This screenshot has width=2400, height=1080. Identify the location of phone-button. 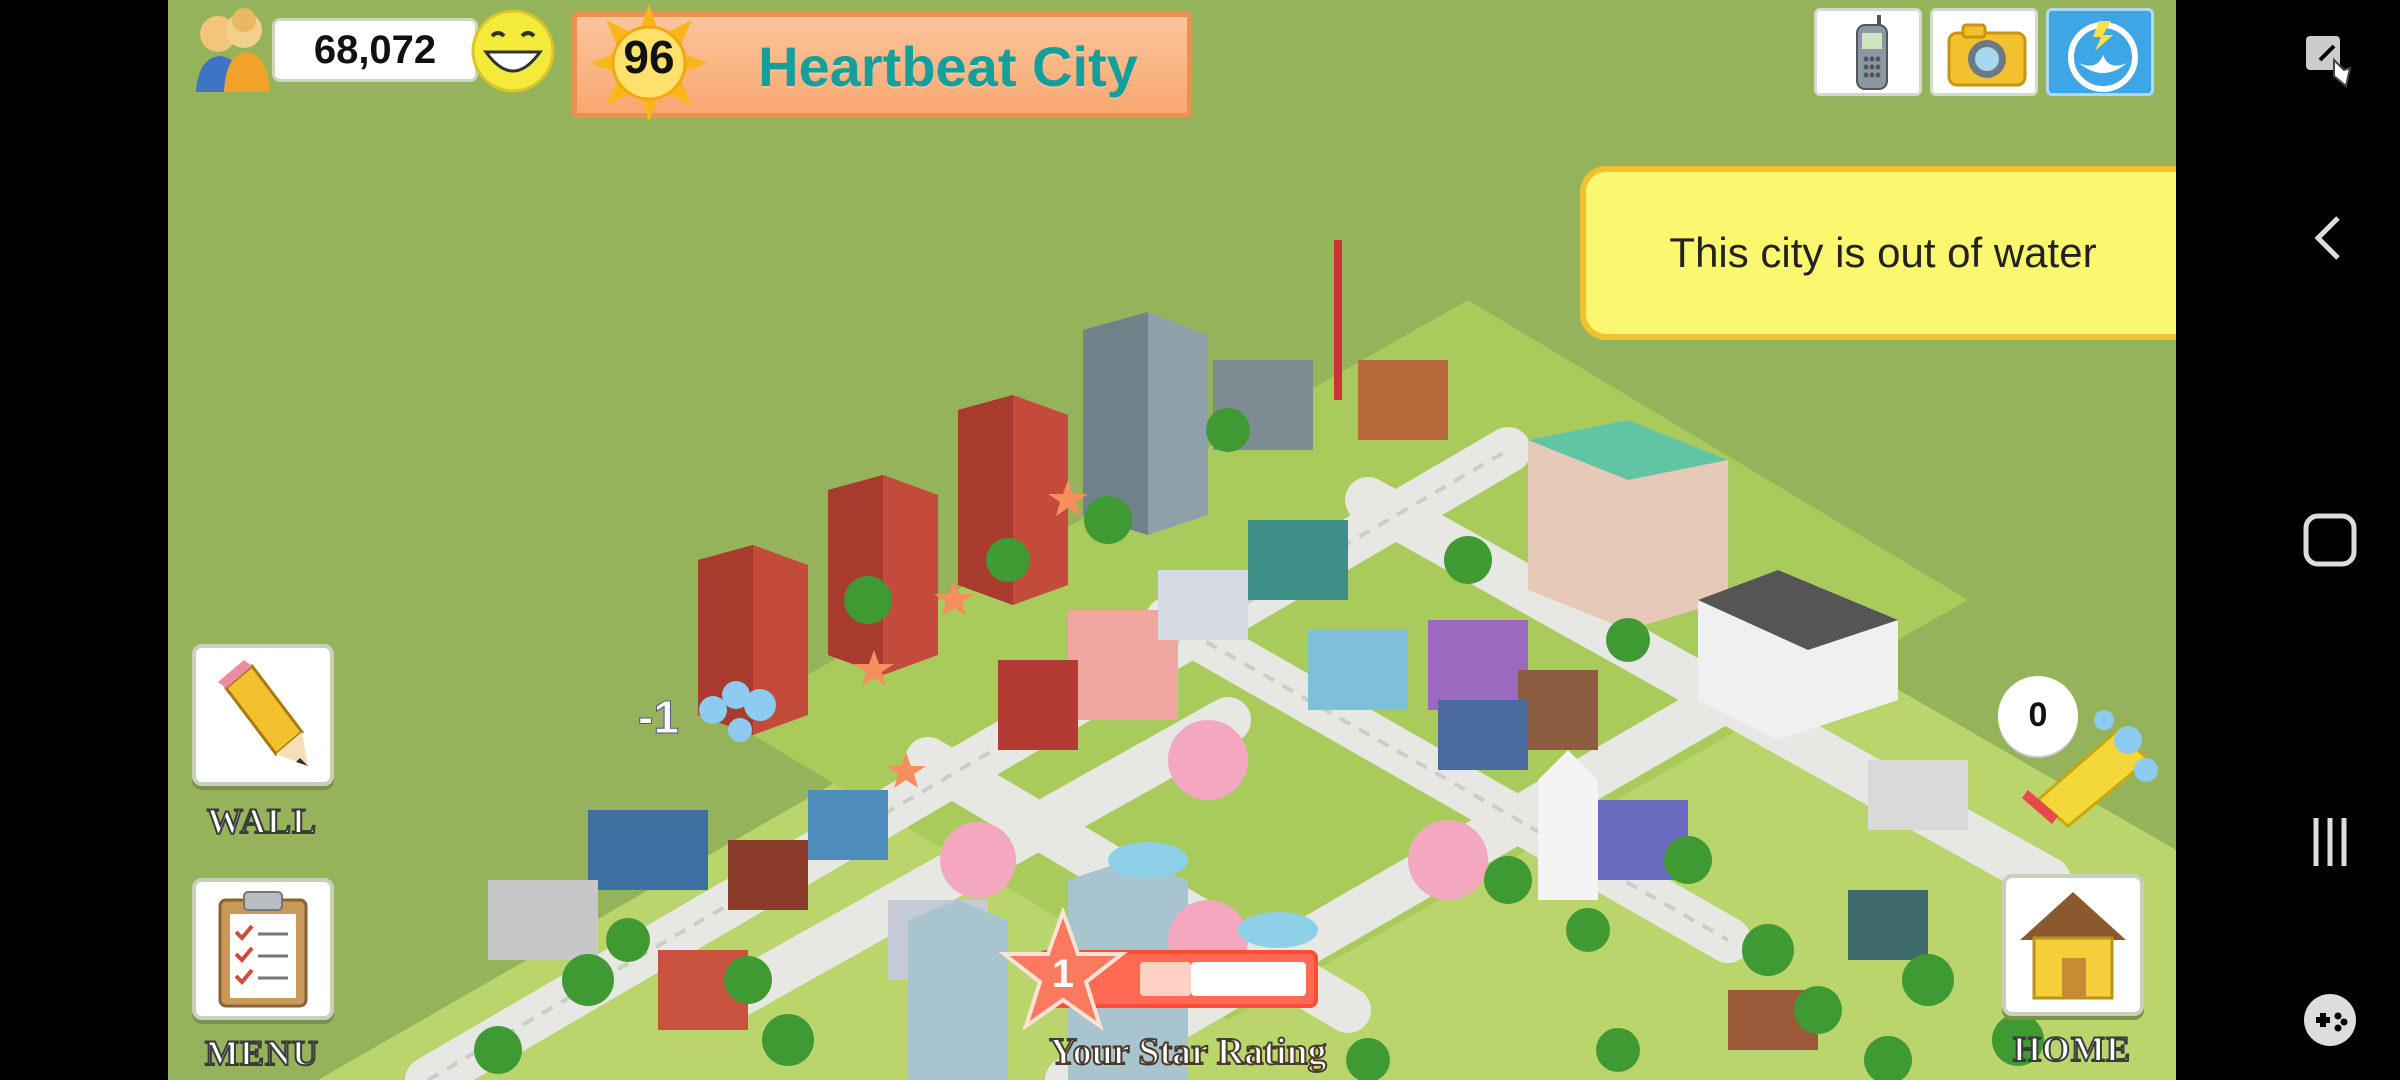
(1868, 52).